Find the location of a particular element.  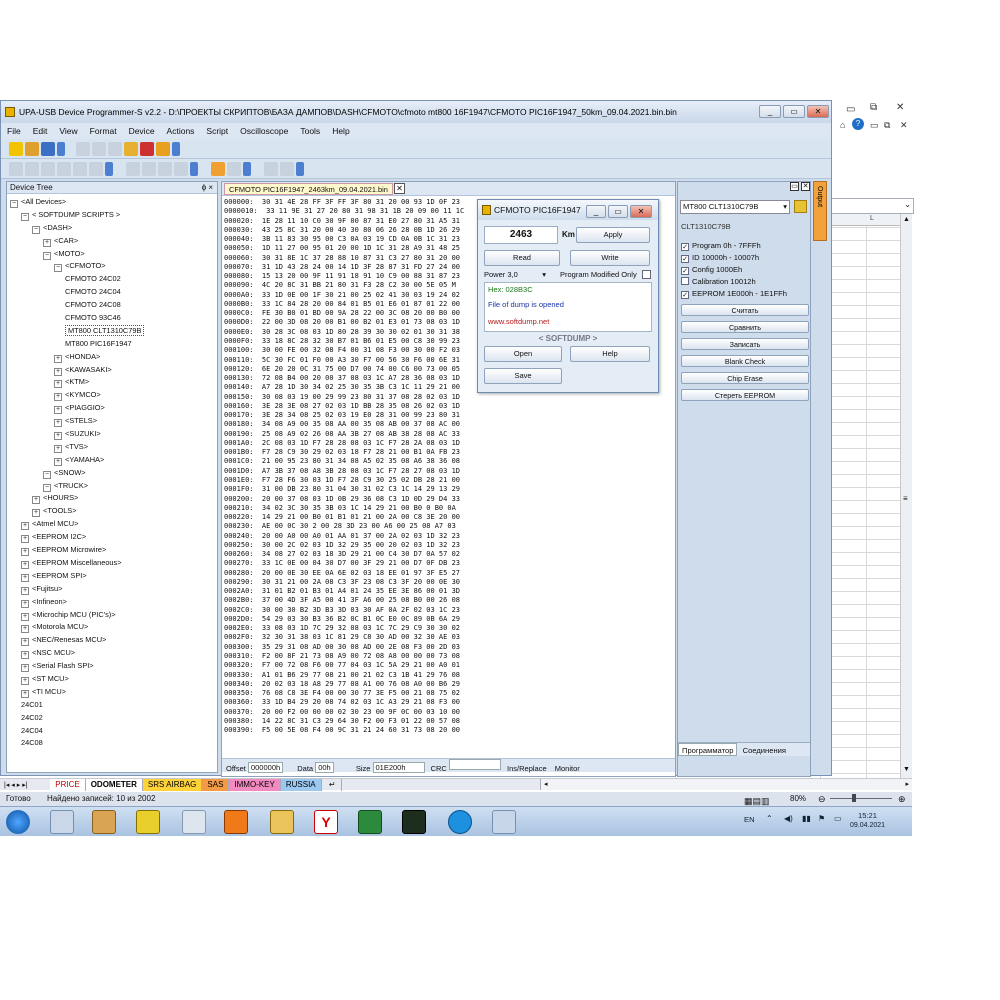

new-sheet-icon: ↵ is located at coordinates (333, 785).